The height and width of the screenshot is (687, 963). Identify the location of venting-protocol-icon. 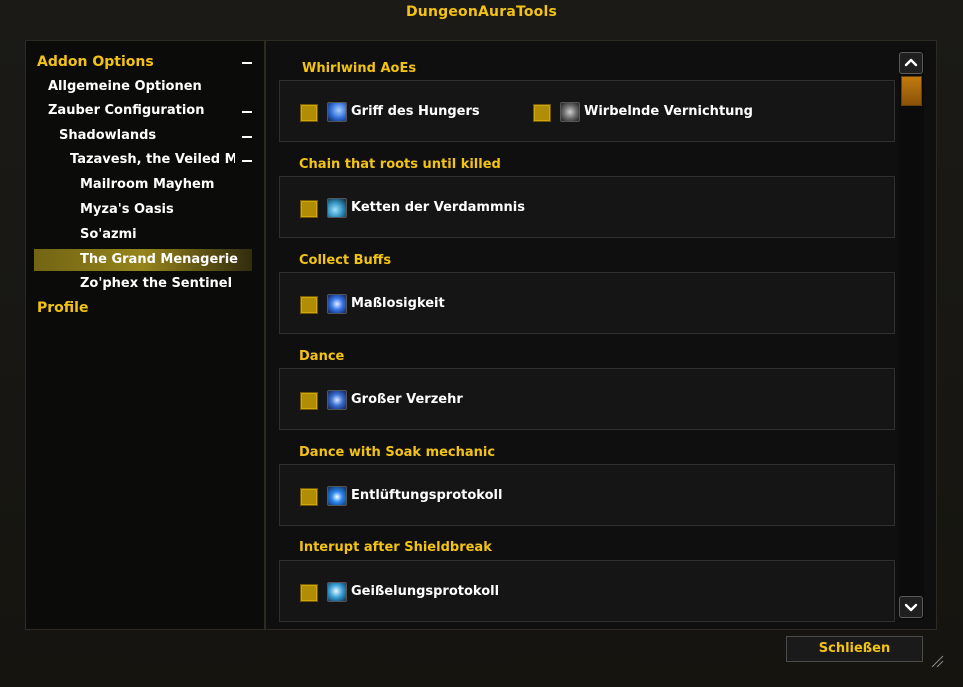
(337, 496).